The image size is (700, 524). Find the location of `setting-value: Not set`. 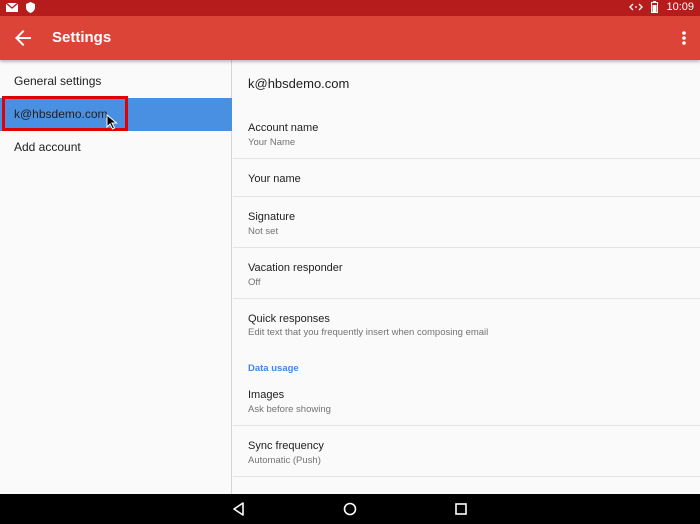

setting-value: Not set is located at coordinates (263, 231).